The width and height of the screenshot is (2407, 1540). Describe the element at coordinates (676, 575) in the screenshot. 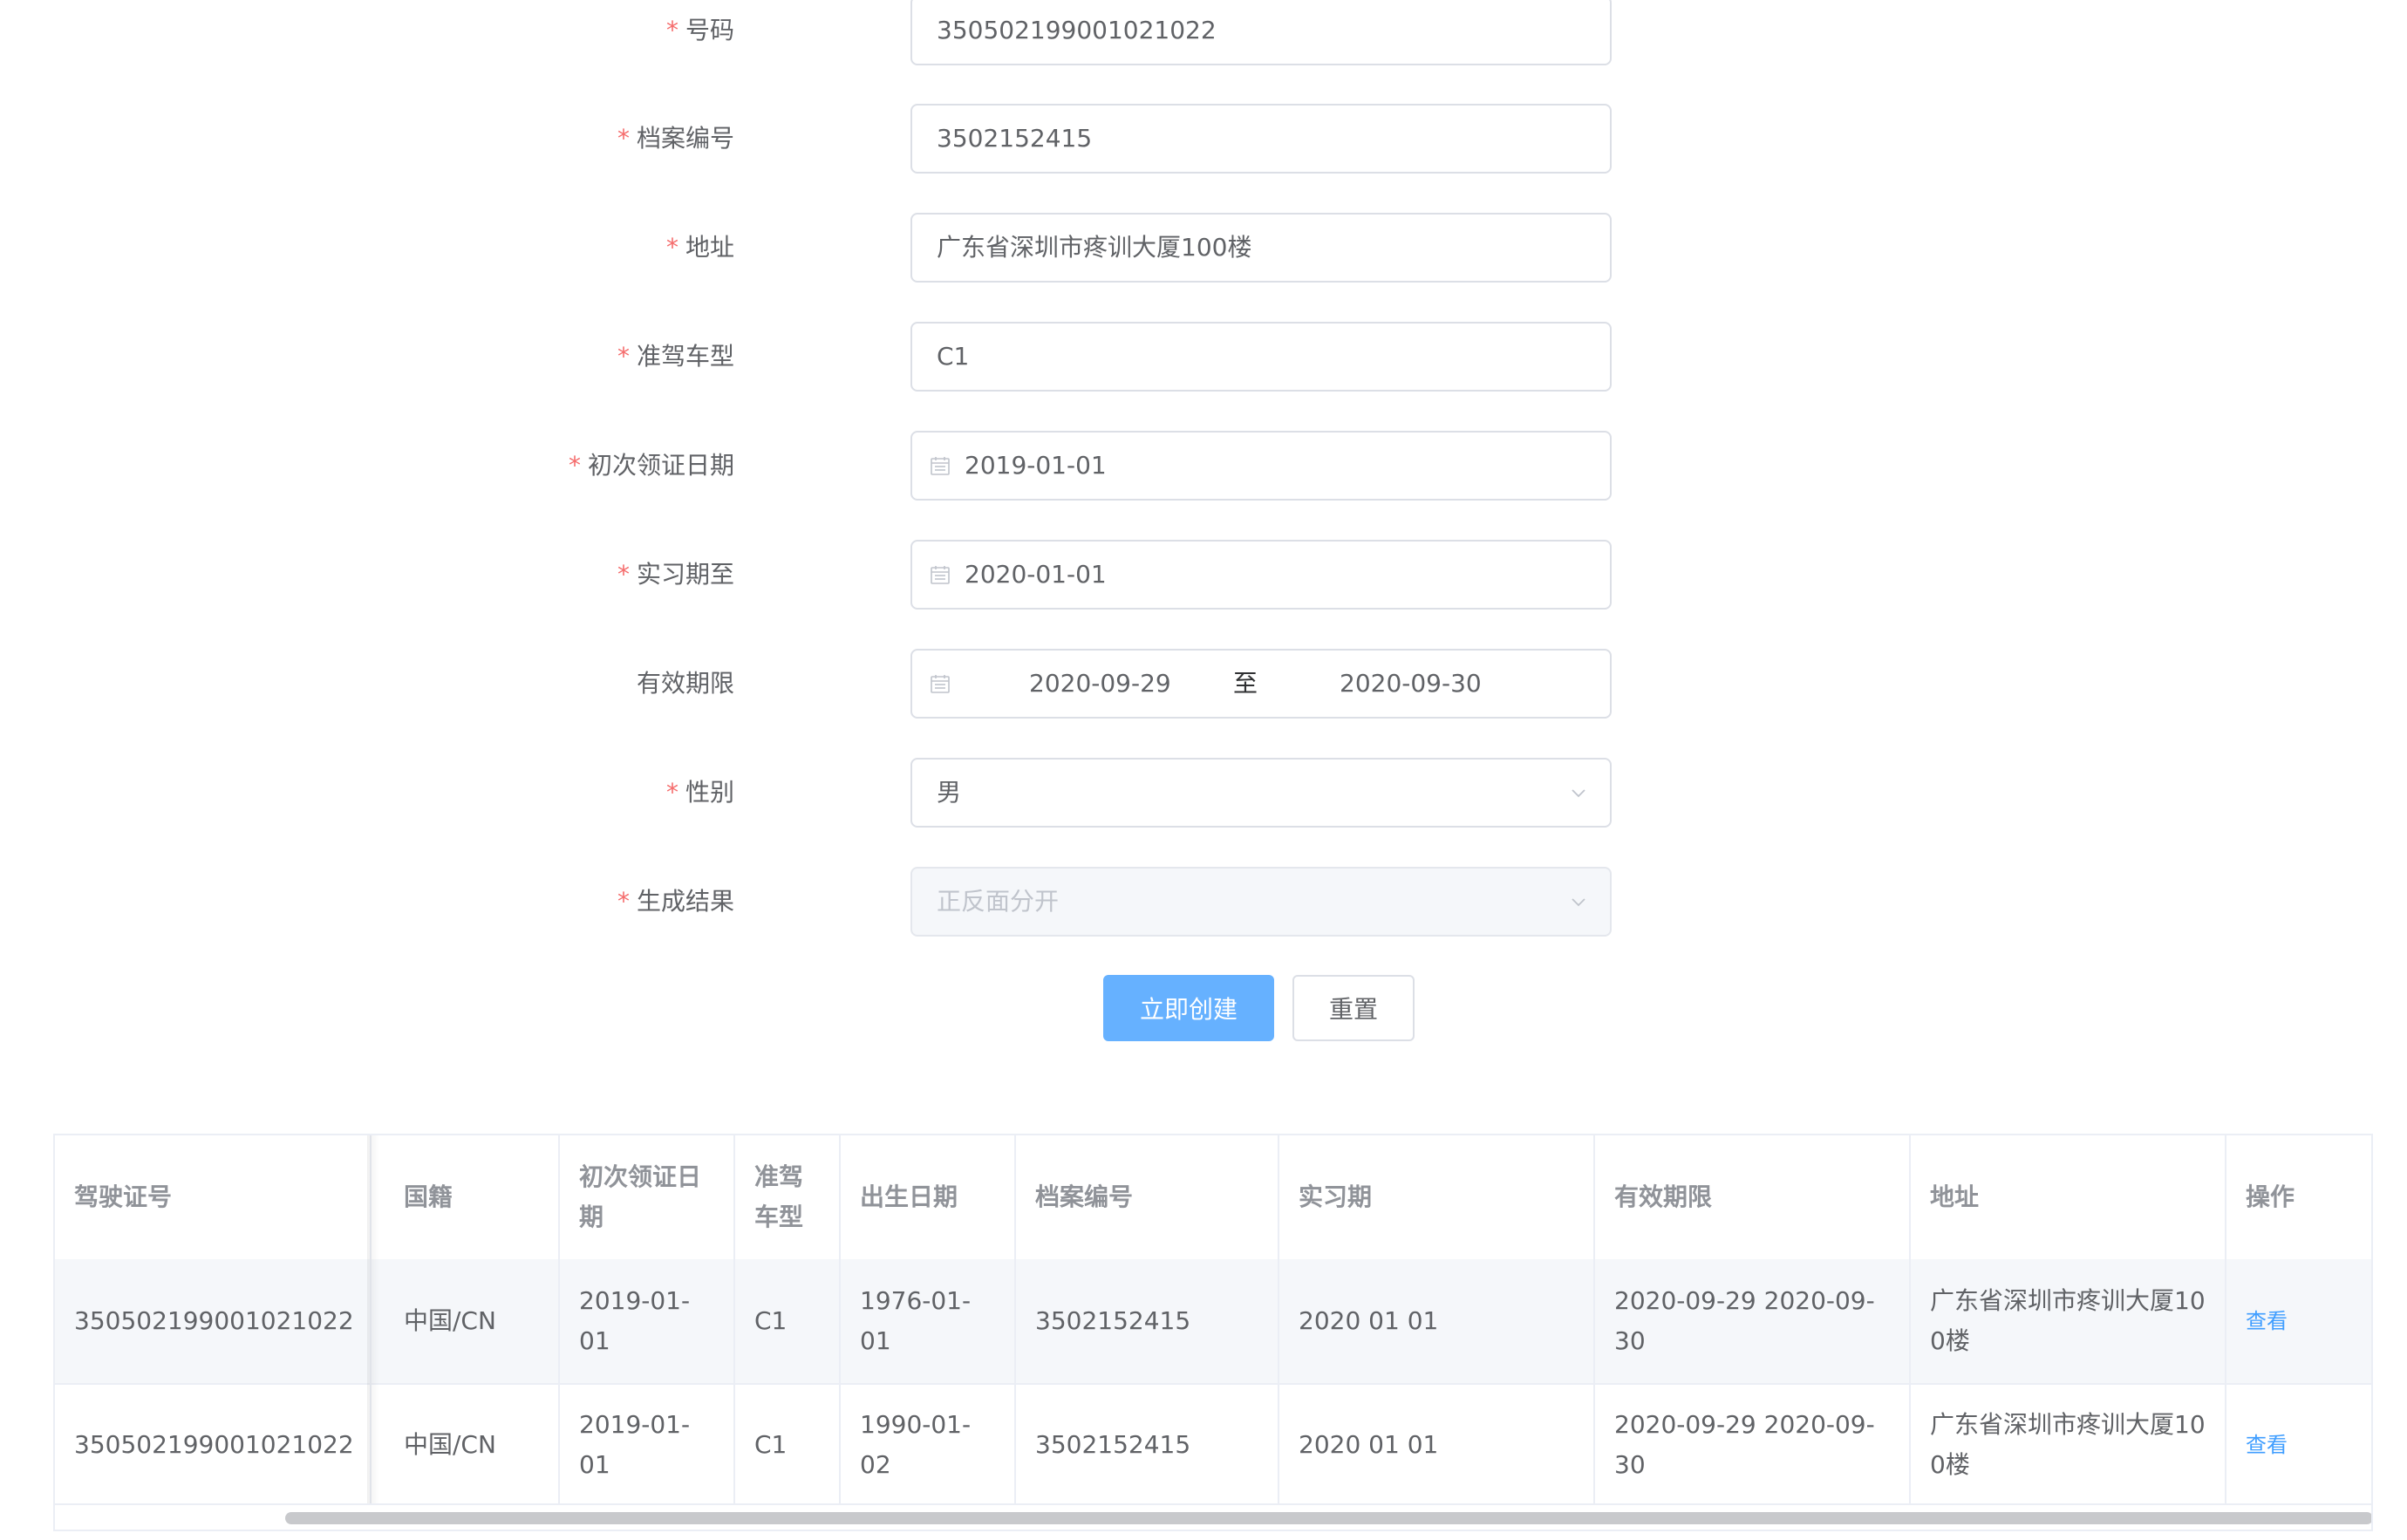

I see `probation-end-label: * 实习期至` at that location.